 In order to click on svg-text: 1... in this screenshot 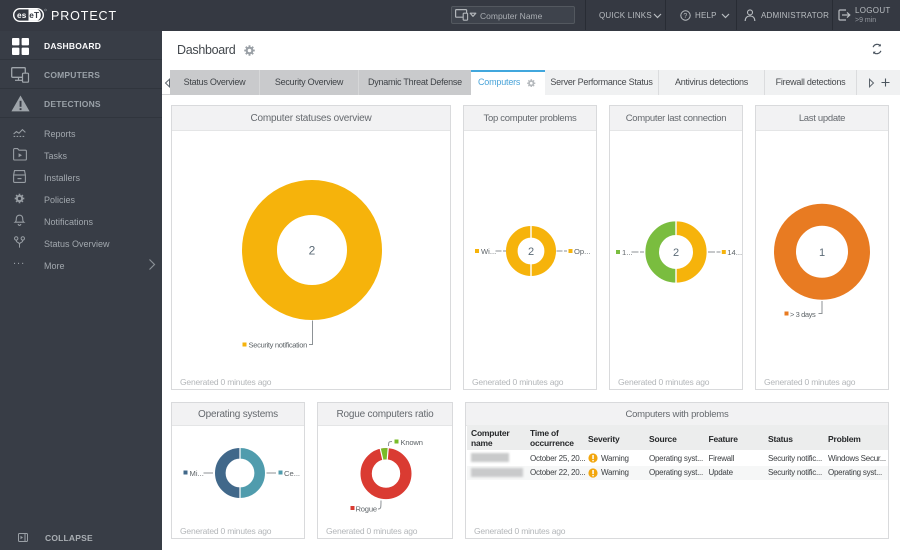, I will do `click(627, 252)`.